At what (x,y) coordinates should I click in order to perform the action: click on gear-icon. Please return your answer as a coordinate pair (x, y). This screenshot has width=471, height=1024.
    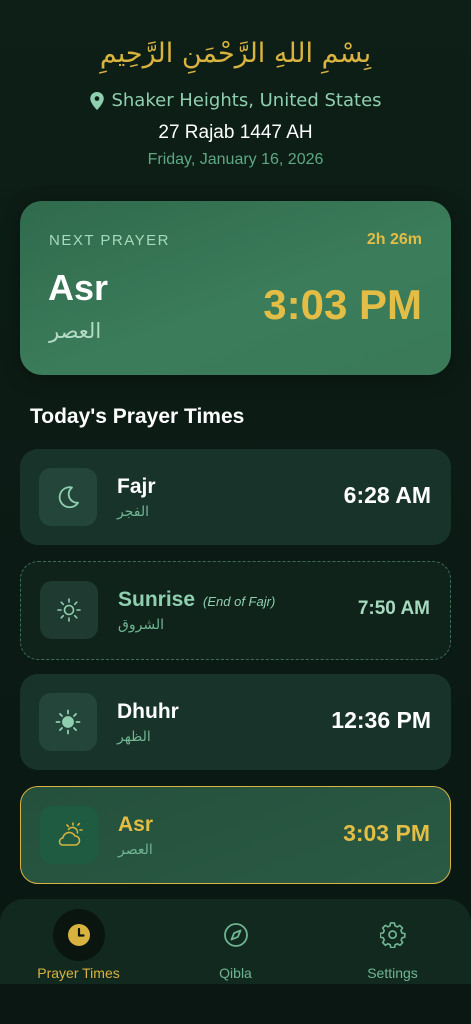
    Looking at the image, I should click on (392, 935).